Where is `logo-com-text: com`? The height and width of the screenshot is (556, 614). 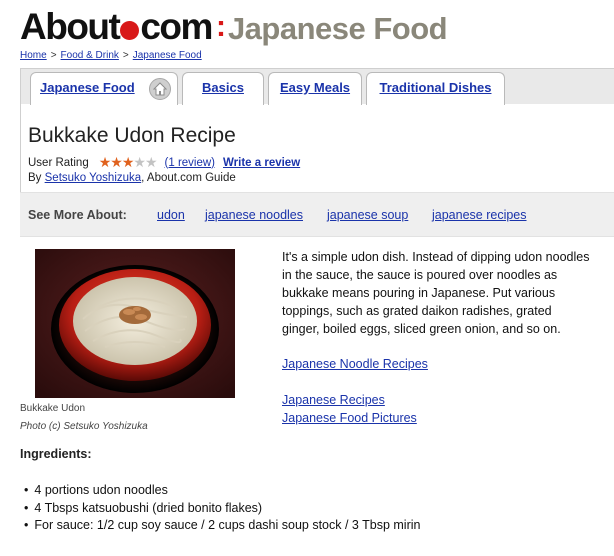 logo-com-text: com is located at coordinates (176, 26).